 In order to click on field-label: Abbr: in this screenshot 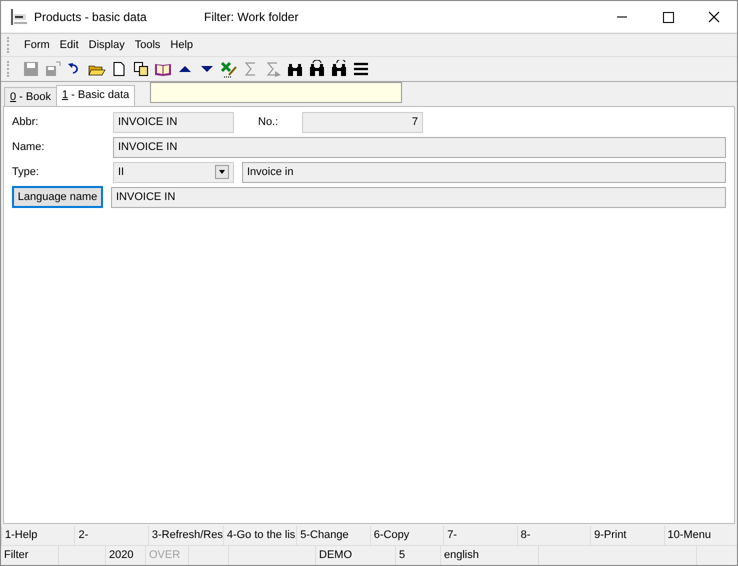, I will do `click(26, 122)`.